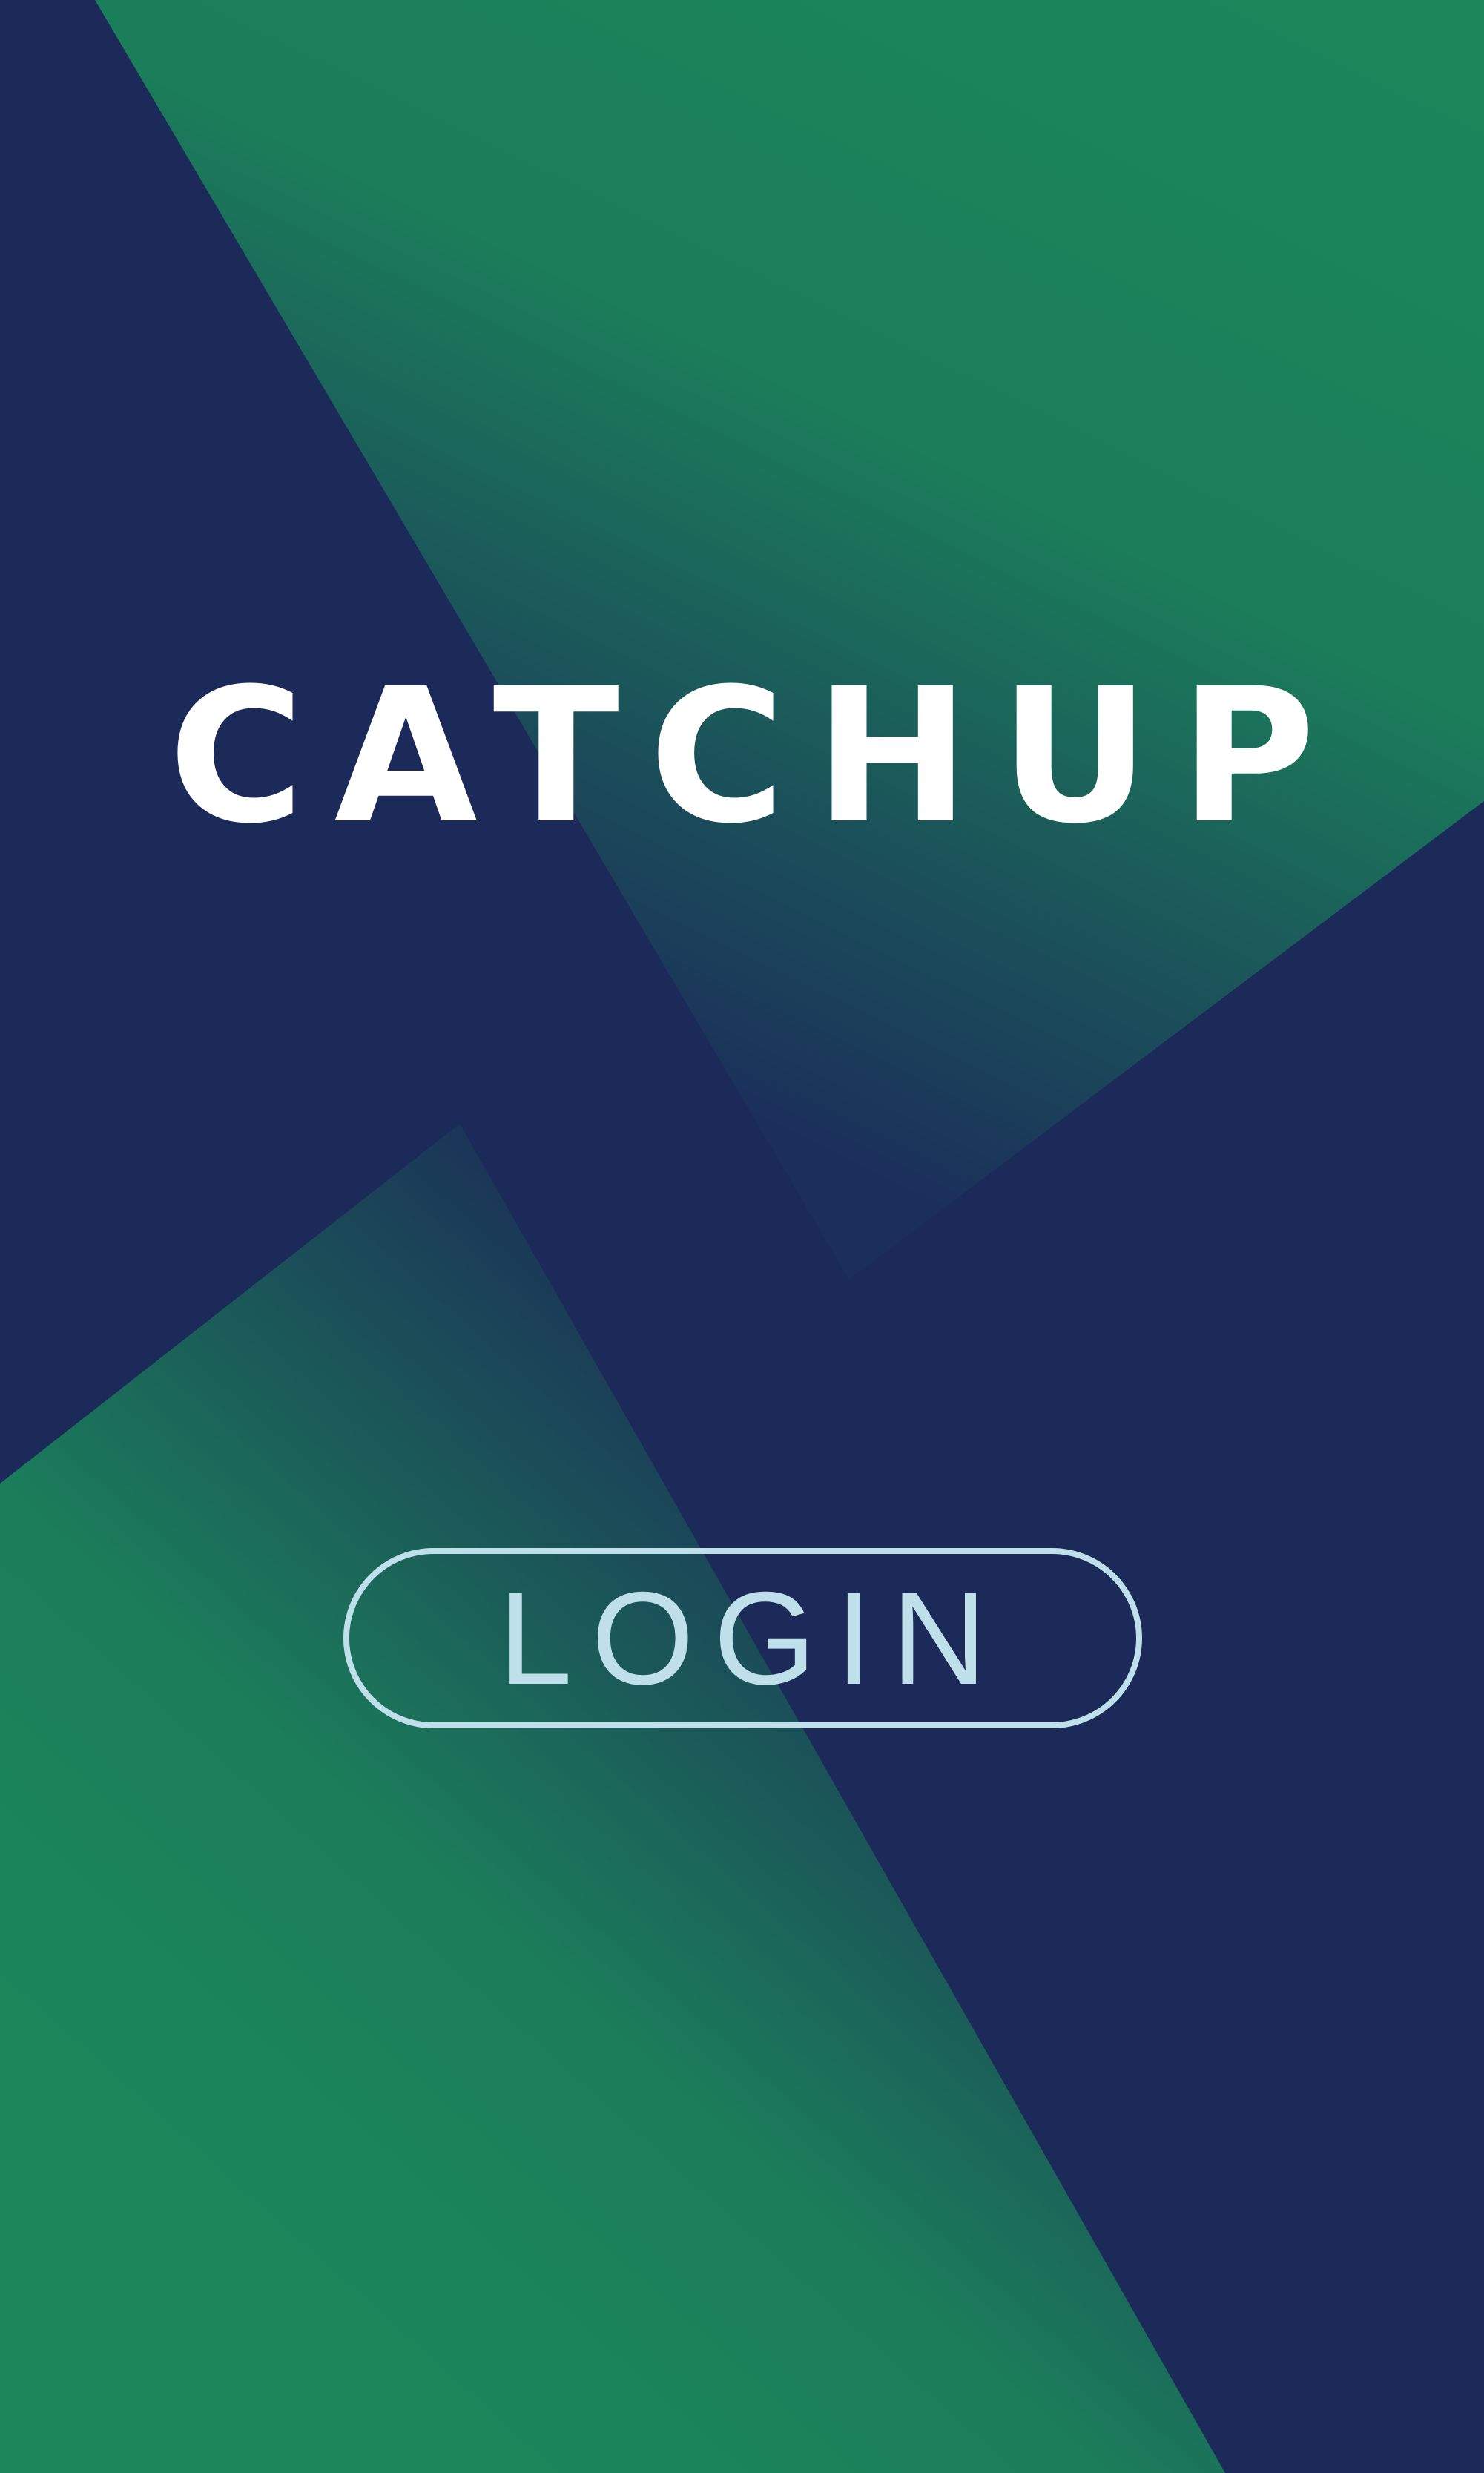 Image resolution: width=1484 pixels, height=2473 pixels. I want to click on logo: CATCHUP, so click(742, 757).